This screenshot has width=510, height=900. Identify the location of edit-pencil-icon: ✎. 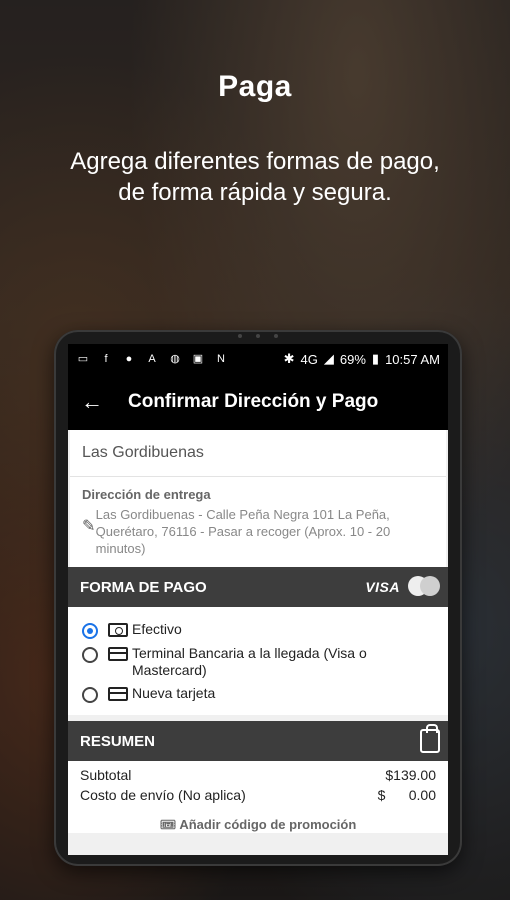
(89, 531).